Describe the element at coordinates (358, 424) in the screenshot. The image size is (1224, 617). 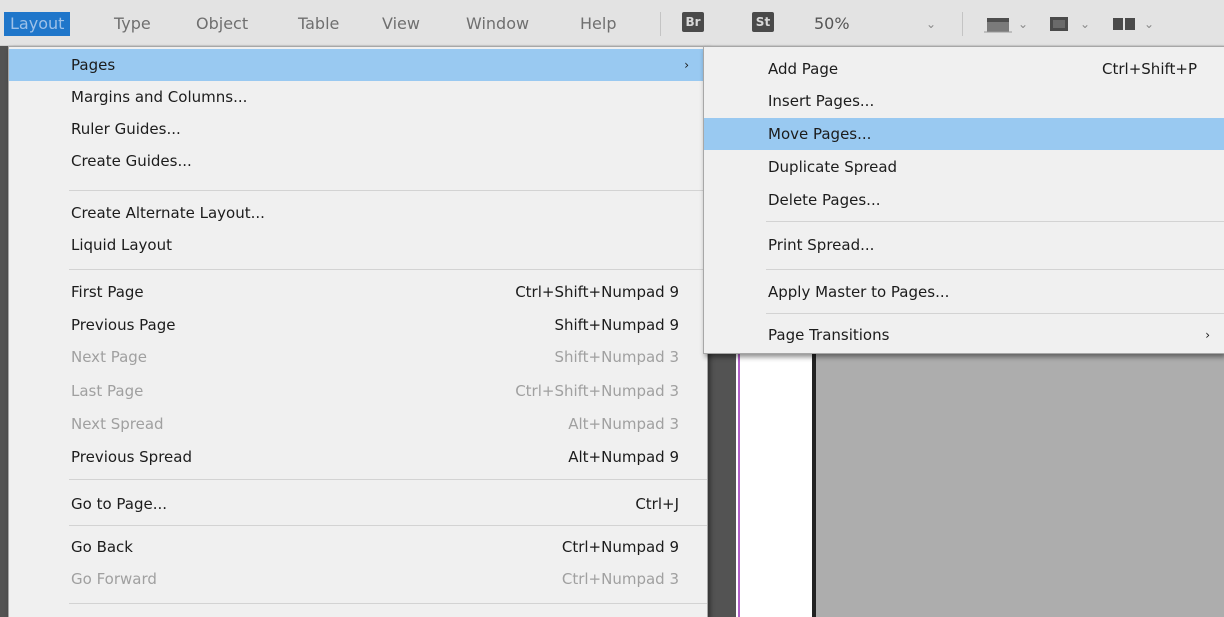
I see `menu-item-next-spread: Next Spread Alt+Numpad 3` at that location.